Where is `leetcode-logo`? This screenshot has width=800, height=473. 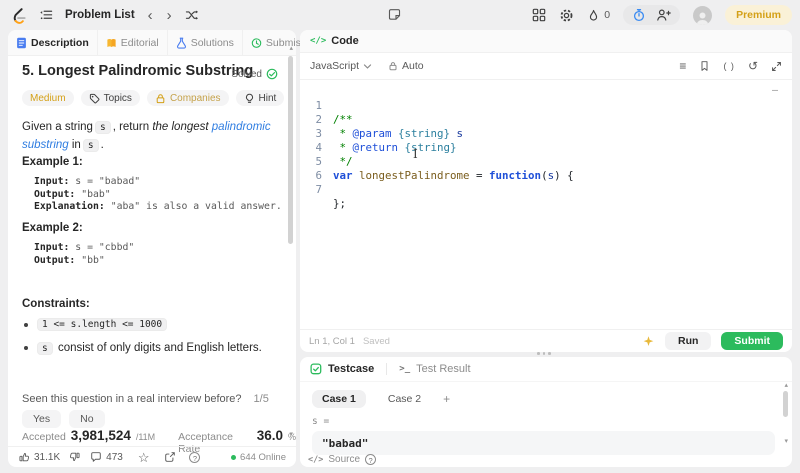 leetcode-logo is located at coordinates (18, 15).